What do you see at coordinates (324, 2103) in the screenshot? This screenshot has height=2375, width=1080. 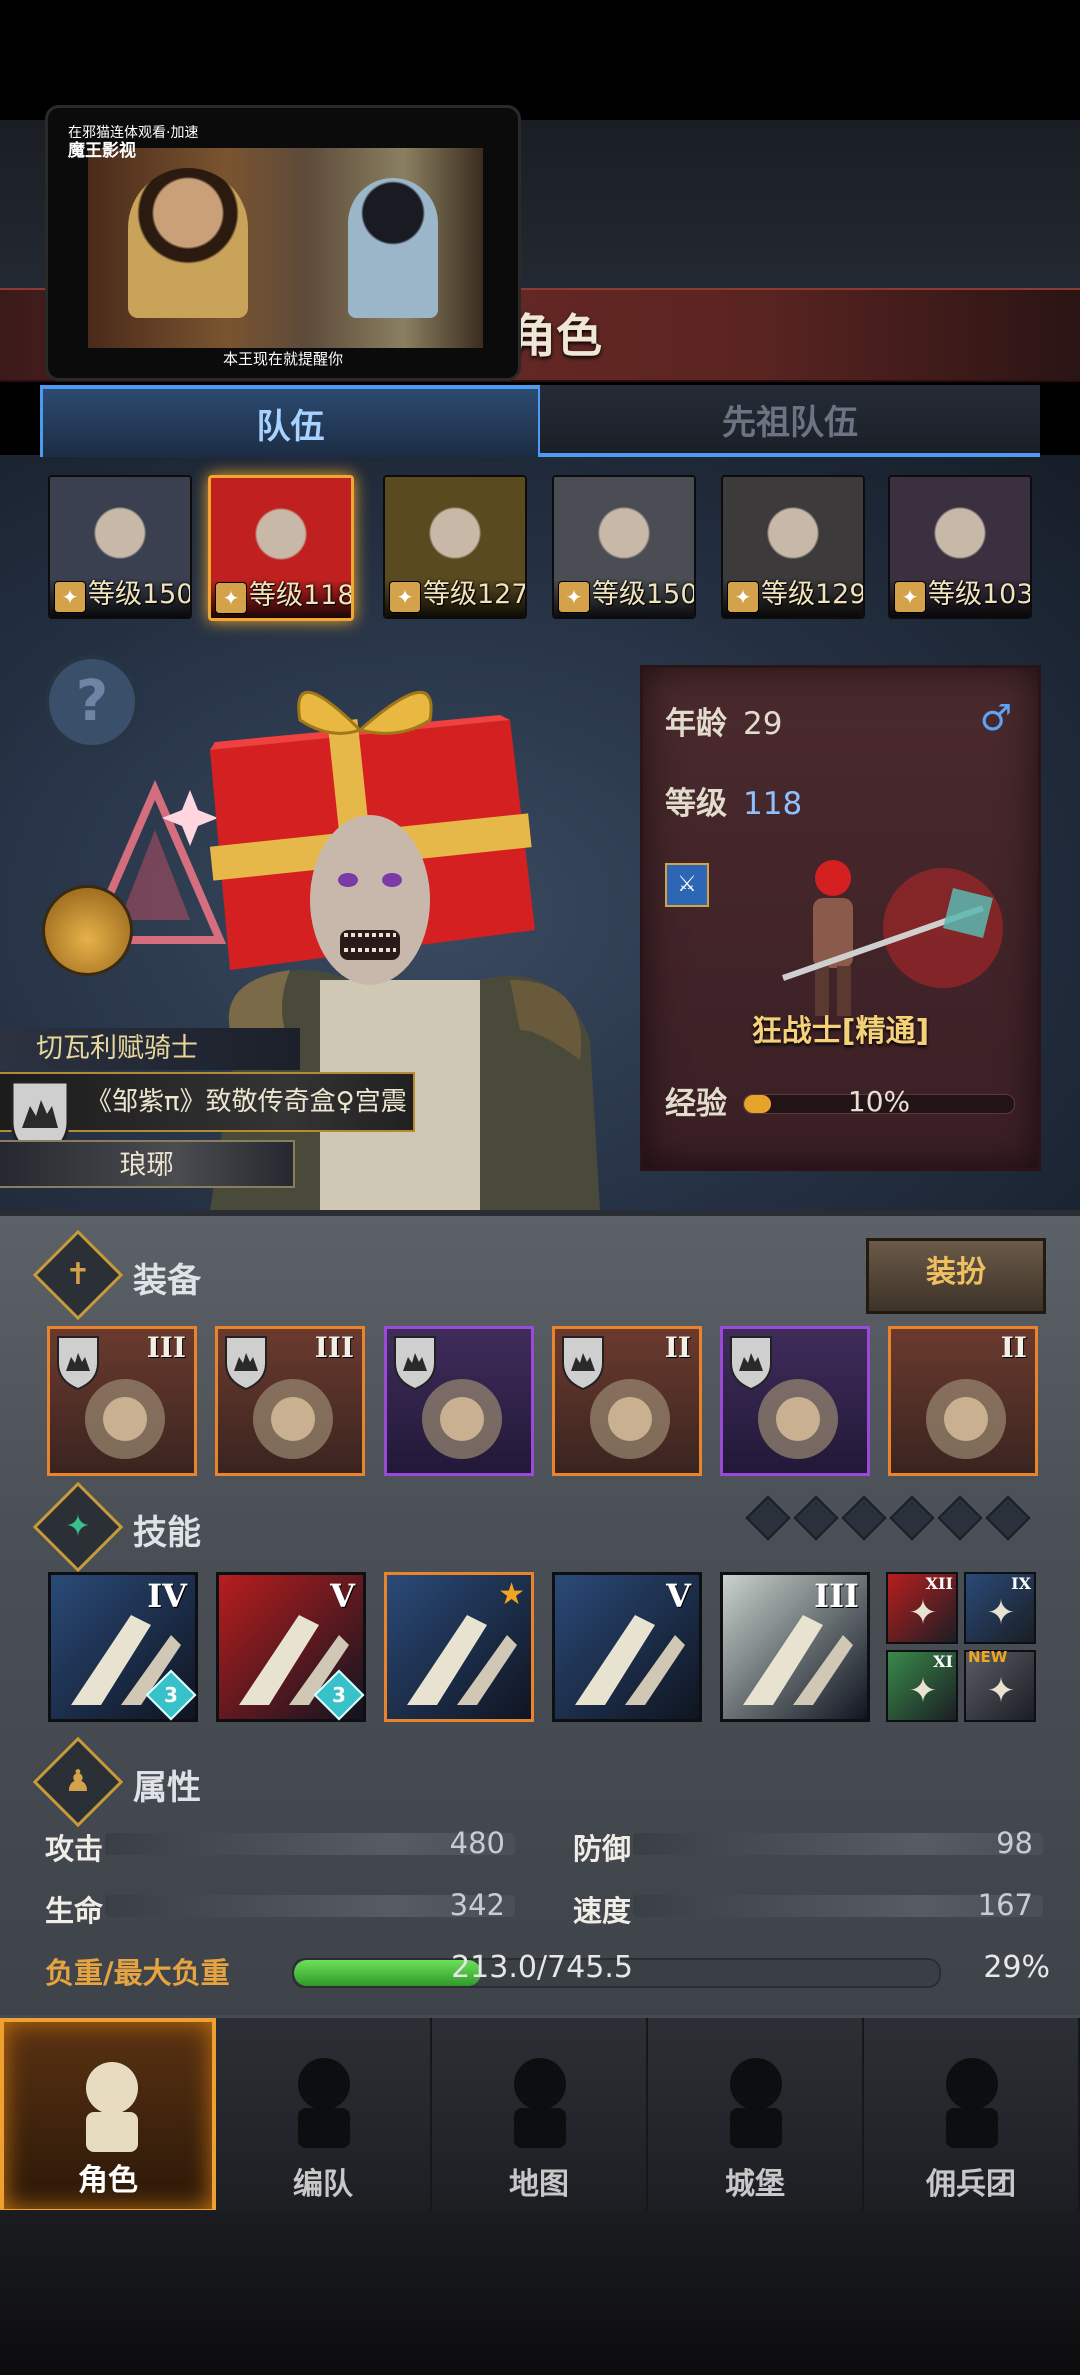 I see `helmet-icon` at bounding box center [324, 2103].